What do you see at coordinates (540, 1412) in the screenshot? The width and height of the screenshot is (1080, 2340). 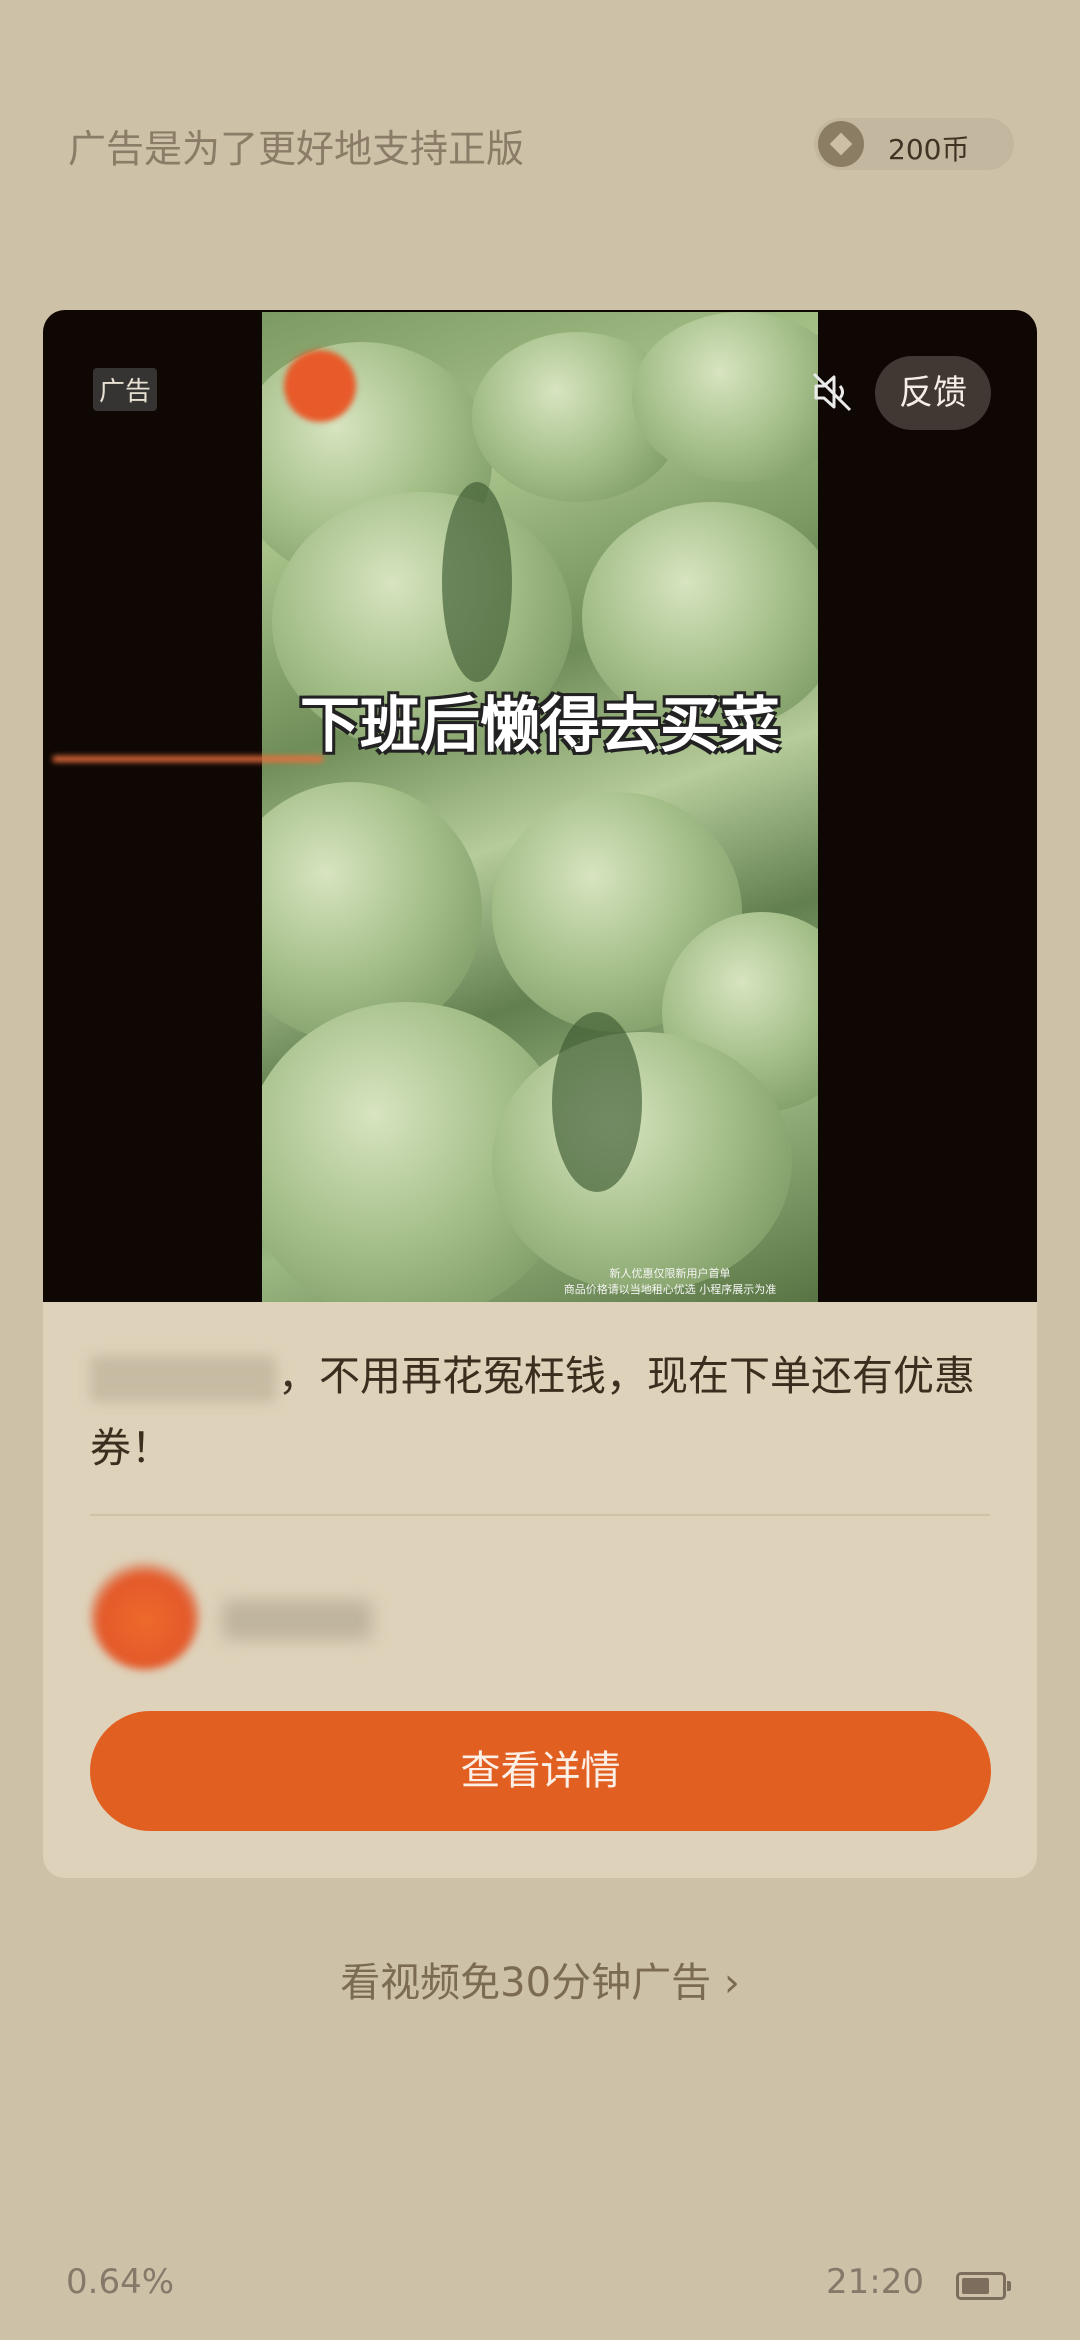 I see `ad-description: ，不用再花冤枉钱，现在下单还有优惠券！` at bounding box center [540, 1412].